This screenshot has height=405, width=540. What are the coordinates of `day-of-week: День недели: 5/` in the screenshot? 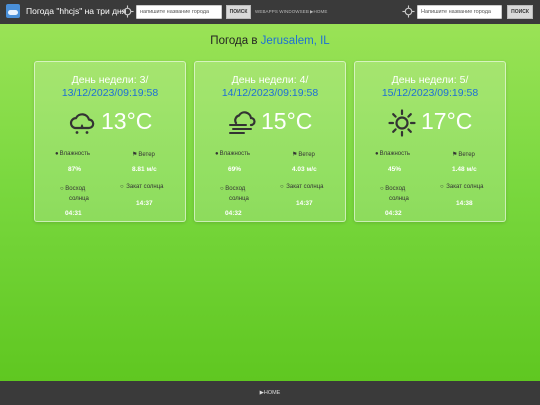 It's located at (430, 80).